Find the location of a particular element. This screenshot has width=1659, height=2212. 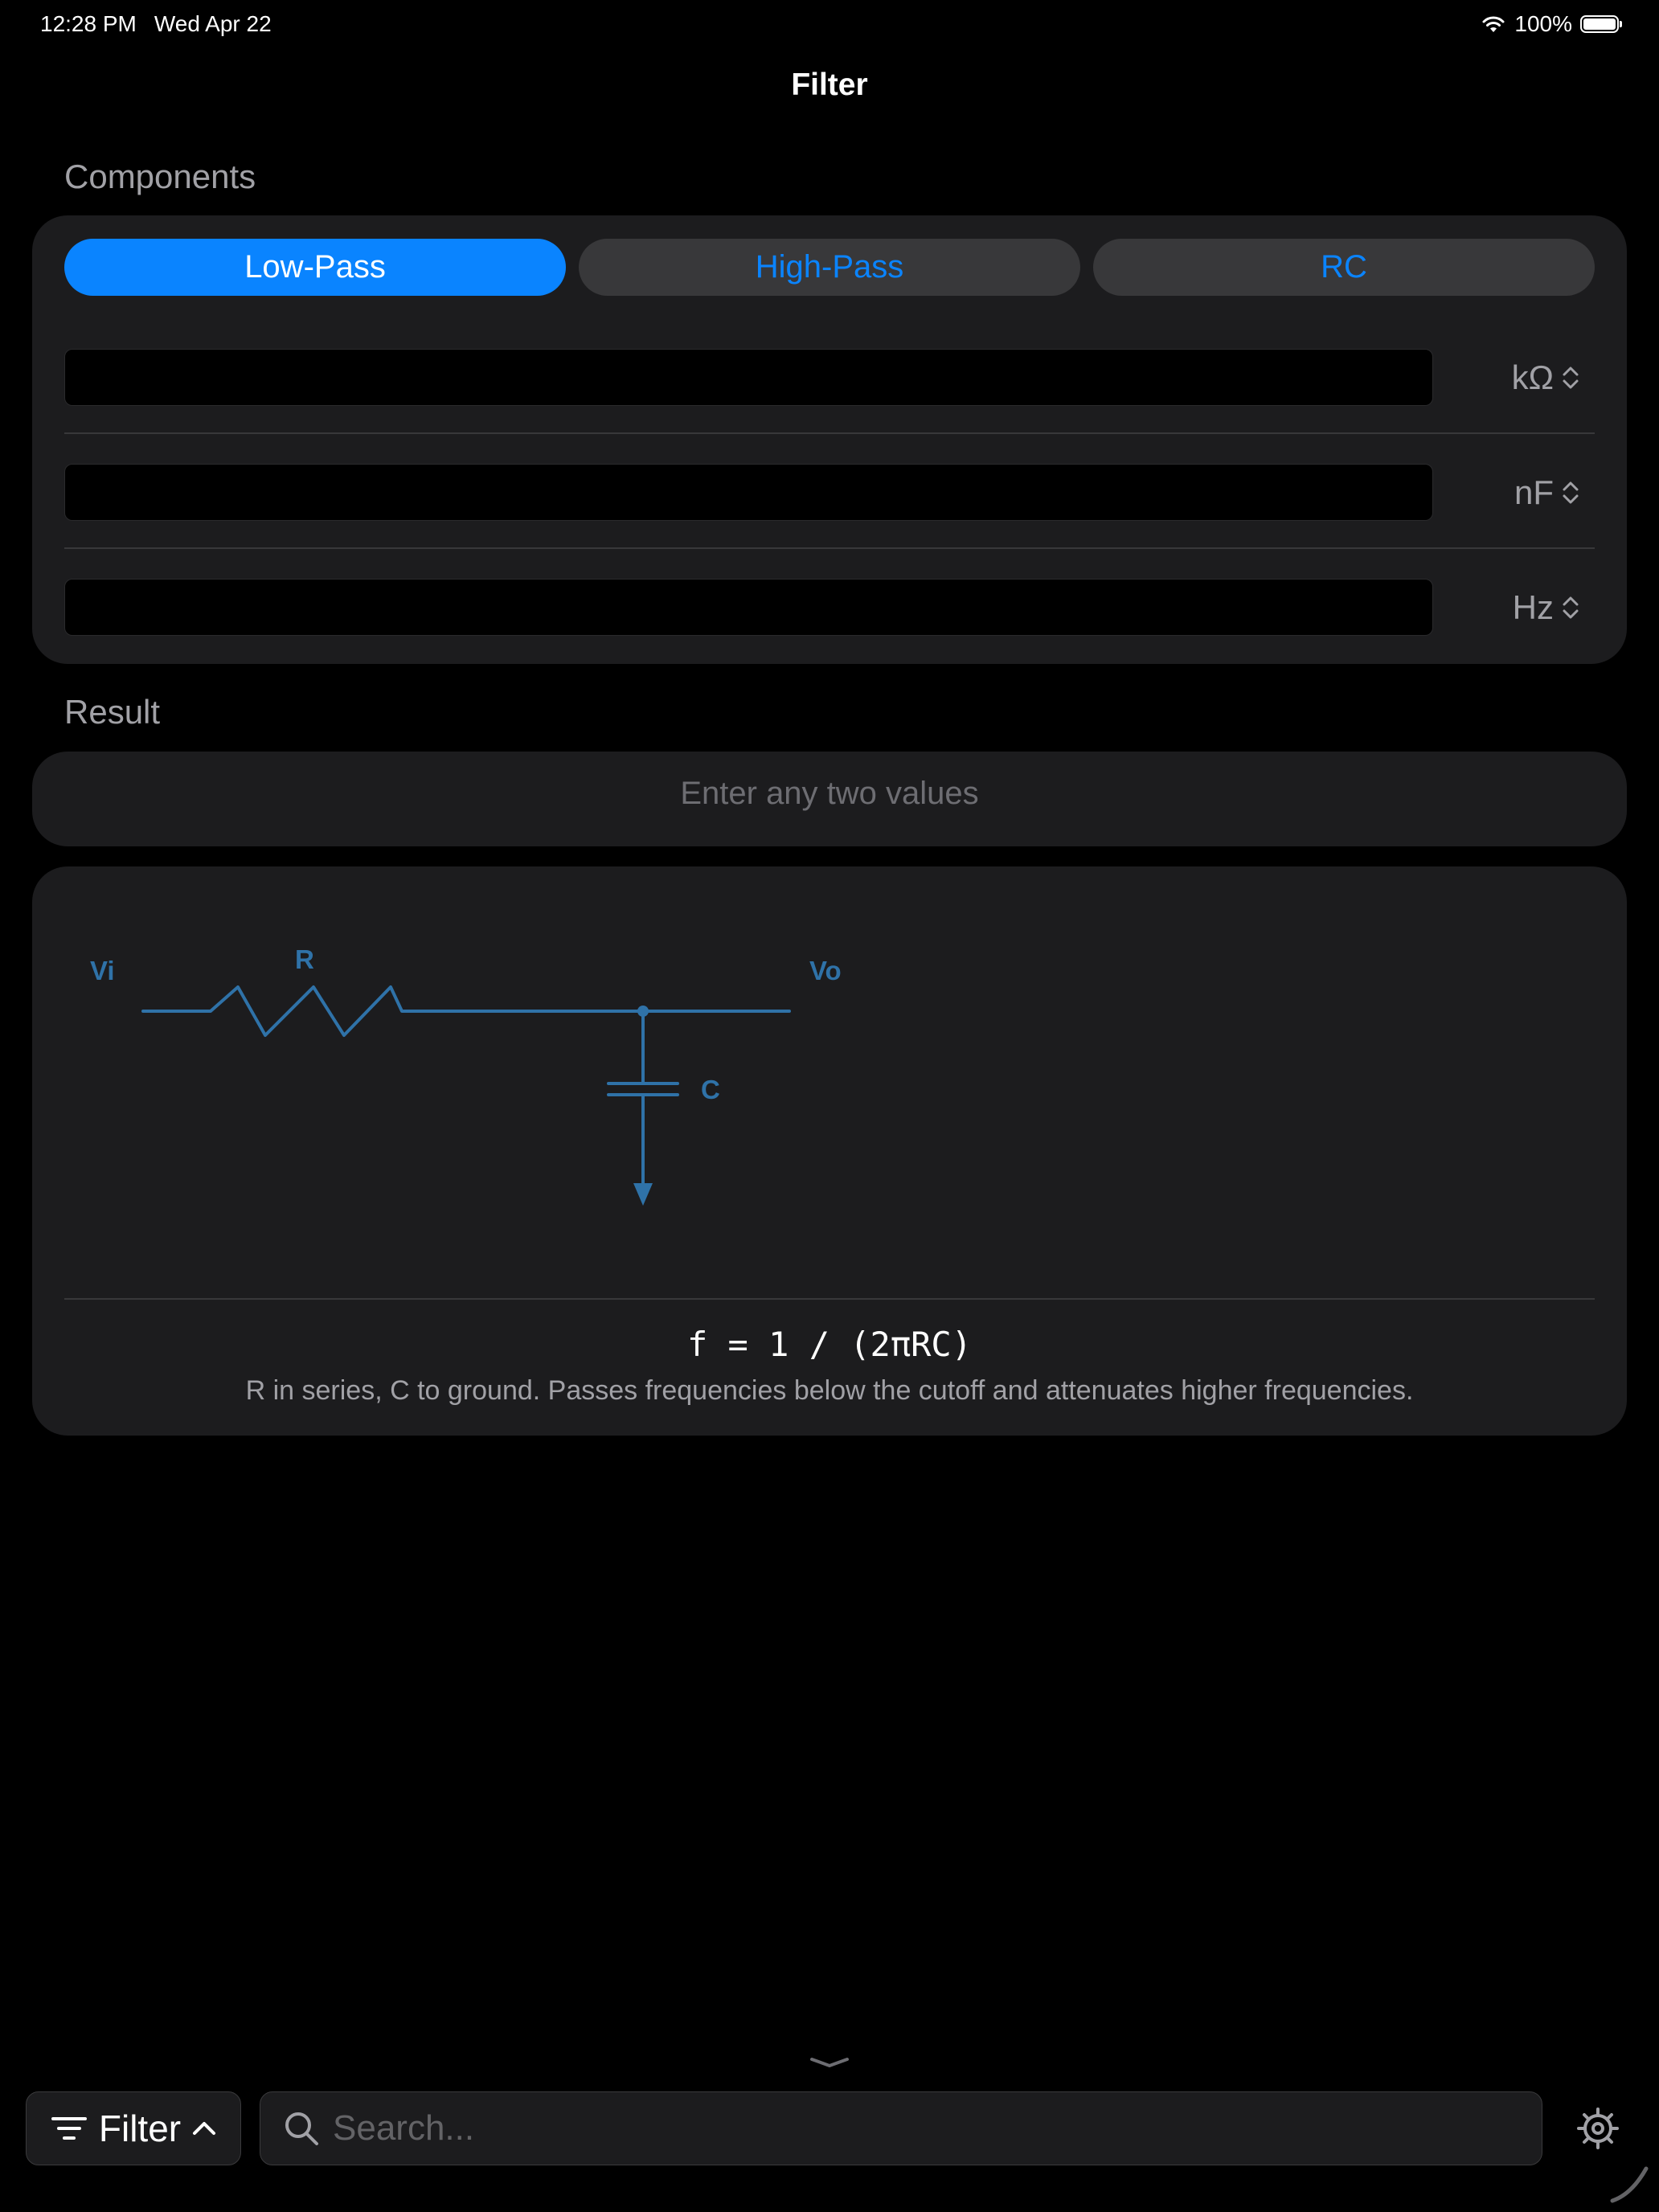

search-icon is located at coordinates (301, 2128).